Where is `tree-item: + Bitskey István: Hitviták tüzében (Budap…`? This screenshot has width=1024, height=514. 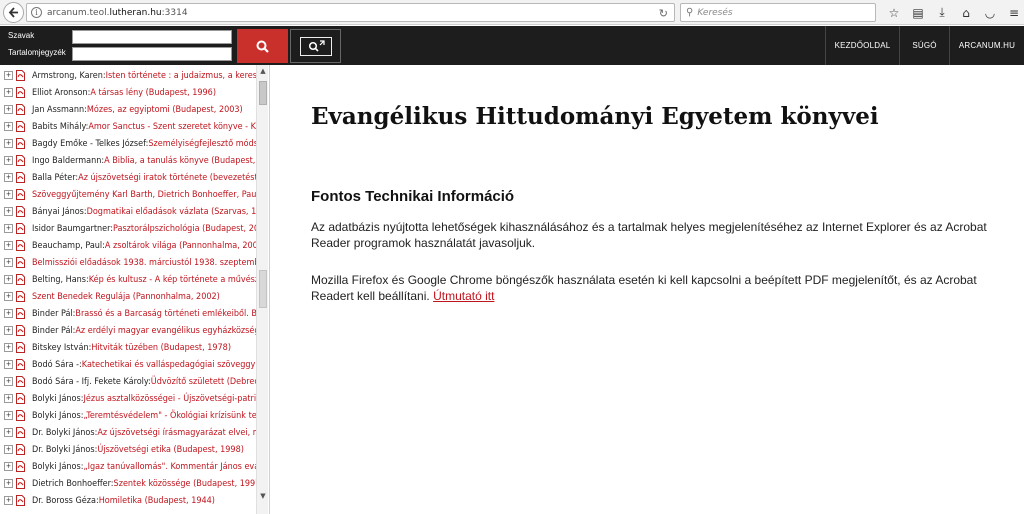
tree-item: + Bitskey István: Hitviták tüzében (Budap… is located at coordinates (128, 347).